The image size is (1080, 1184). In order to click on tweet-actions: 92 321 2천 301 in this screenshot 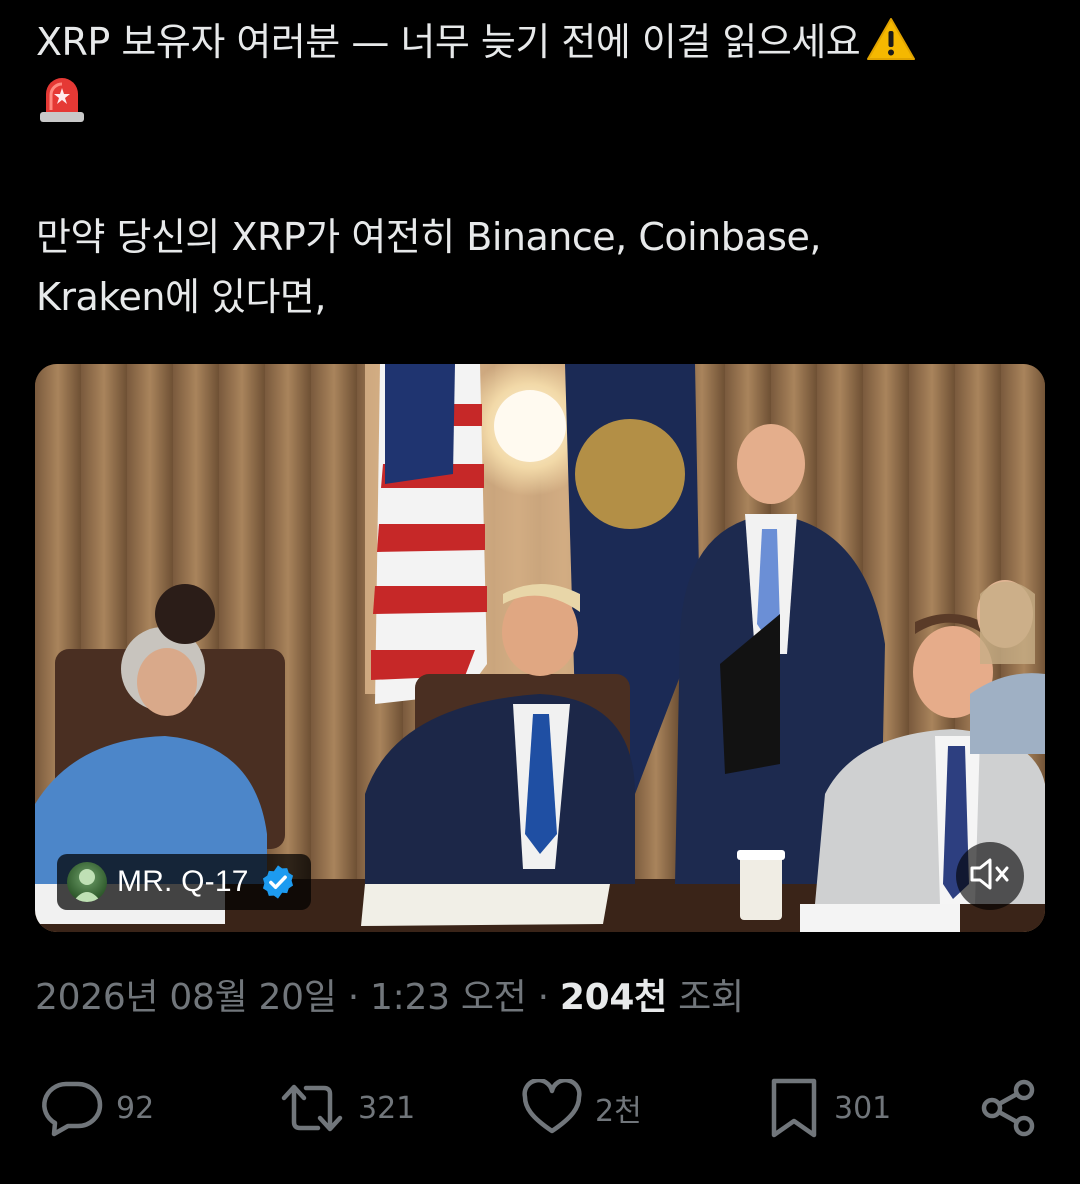, I will do `click(540, 1108)`.